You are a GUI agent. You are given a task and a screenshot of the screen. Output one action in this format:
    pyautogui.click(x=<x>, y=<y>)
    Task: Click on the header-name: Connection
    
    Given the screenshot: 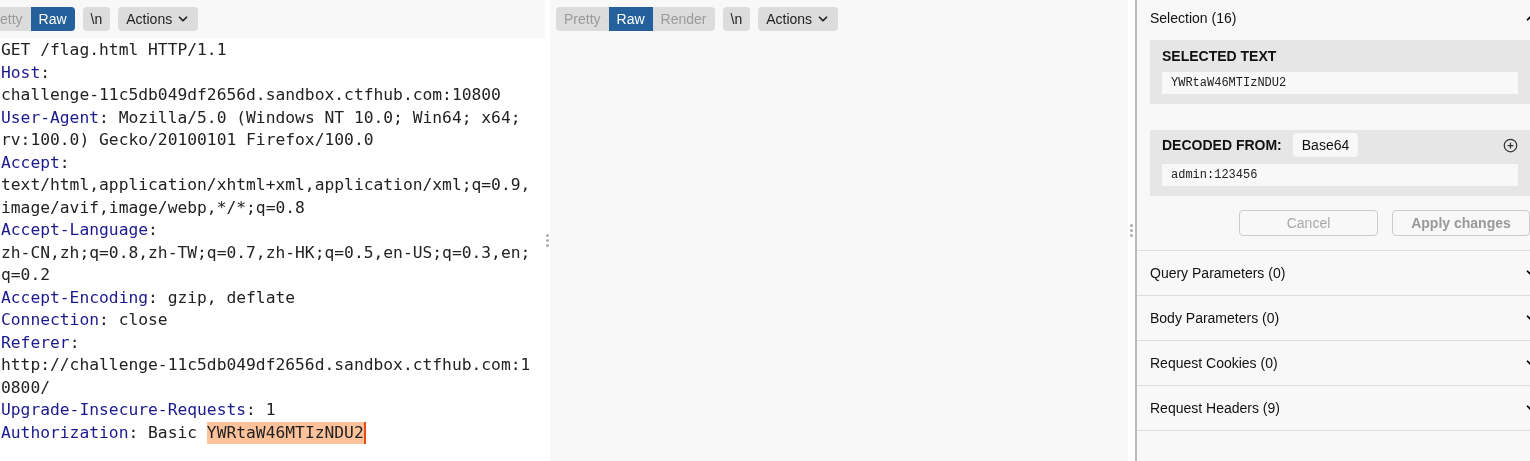 What is the action you would take?
    pyautogui.click(x=50, y=320)
    